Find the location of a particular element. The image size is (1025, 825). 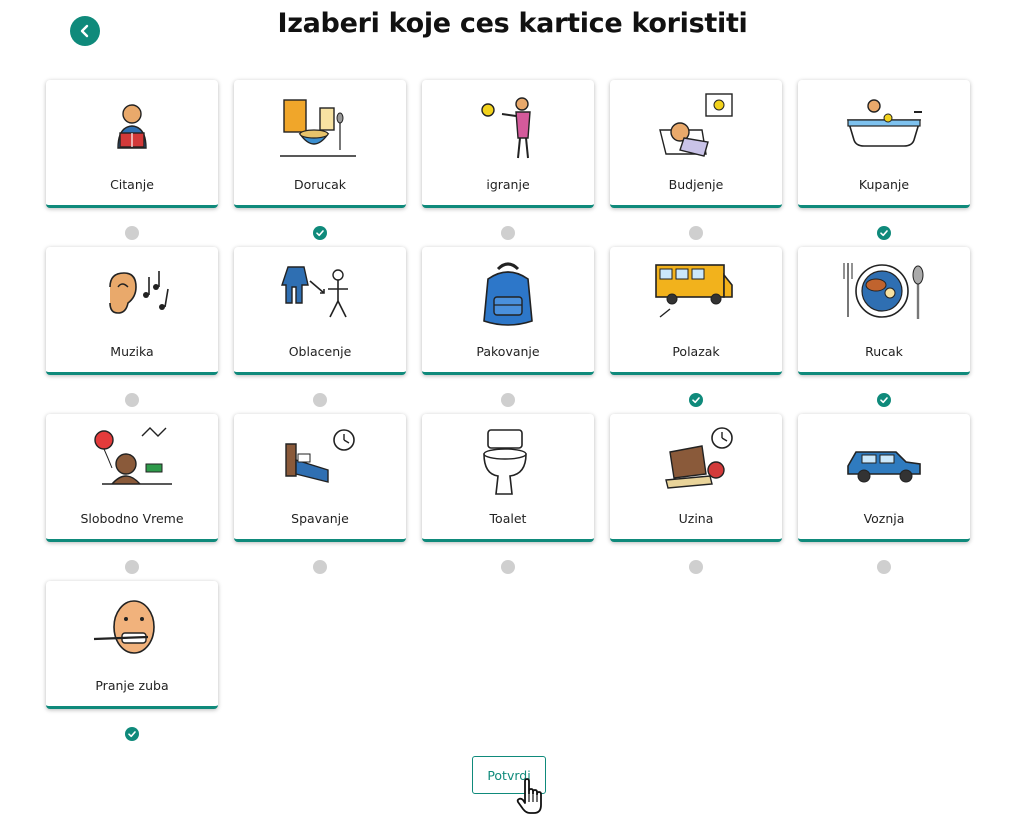

getting-dressed-icon is located at coordinates (320, 297).